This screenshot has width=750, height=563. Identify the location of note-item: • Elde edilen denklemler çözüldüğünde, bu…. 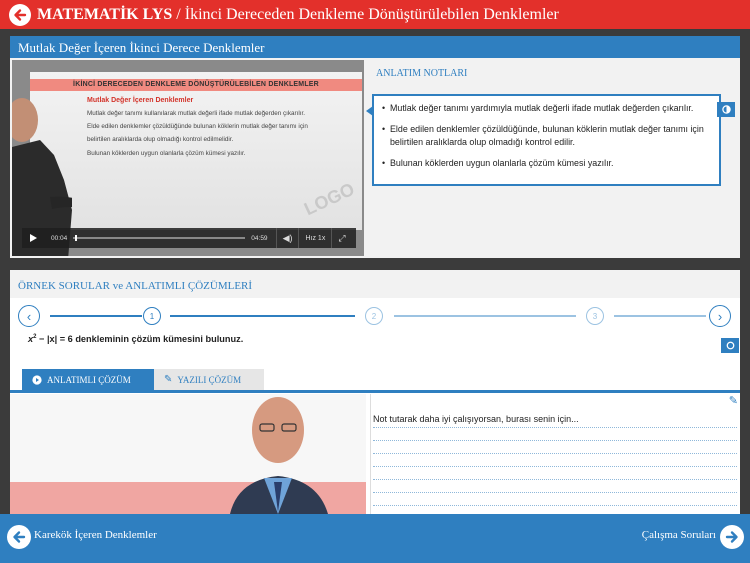
(546, 136).